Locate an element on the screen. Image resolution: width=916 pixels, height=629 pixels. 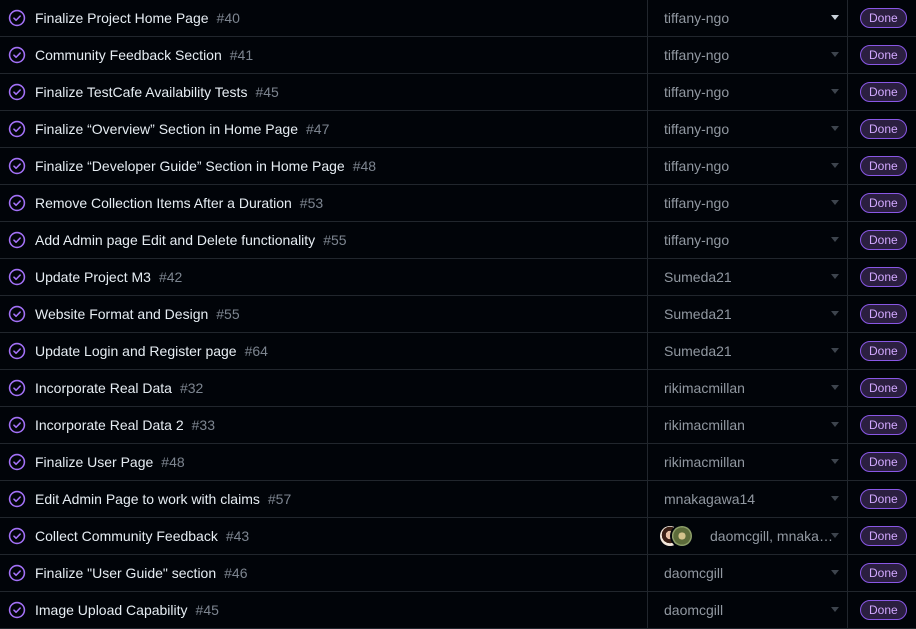
issue-title-link: Community Feedback Section is located at coordinates (128, 55).